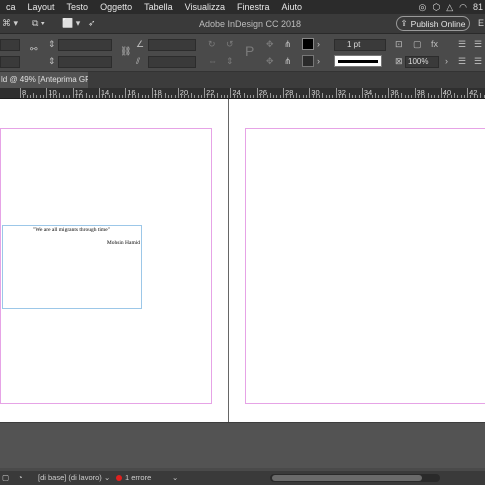 The width and height of the screenshot is (485, 485). What do you see at coordinates (70, 477) in the screenshot?
I see `preflight-profile: [di base] (di lavoro)` at bounding box center [70, 477].